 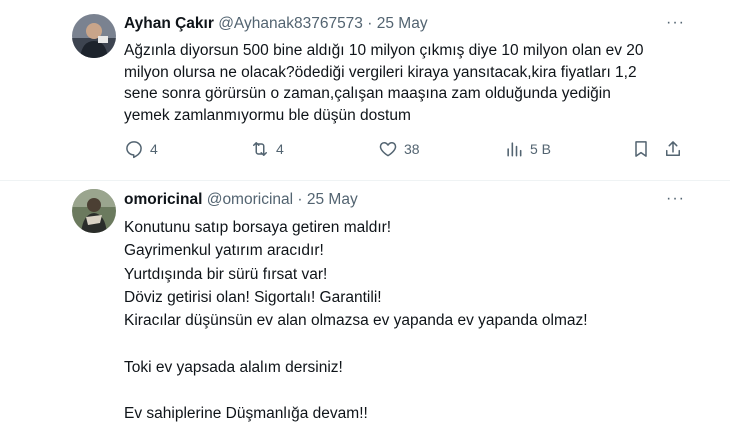 What do you see at coordinates (154, 149) in the screenshot?
I see `reply-count: 4` at bounding box center [154, 149].